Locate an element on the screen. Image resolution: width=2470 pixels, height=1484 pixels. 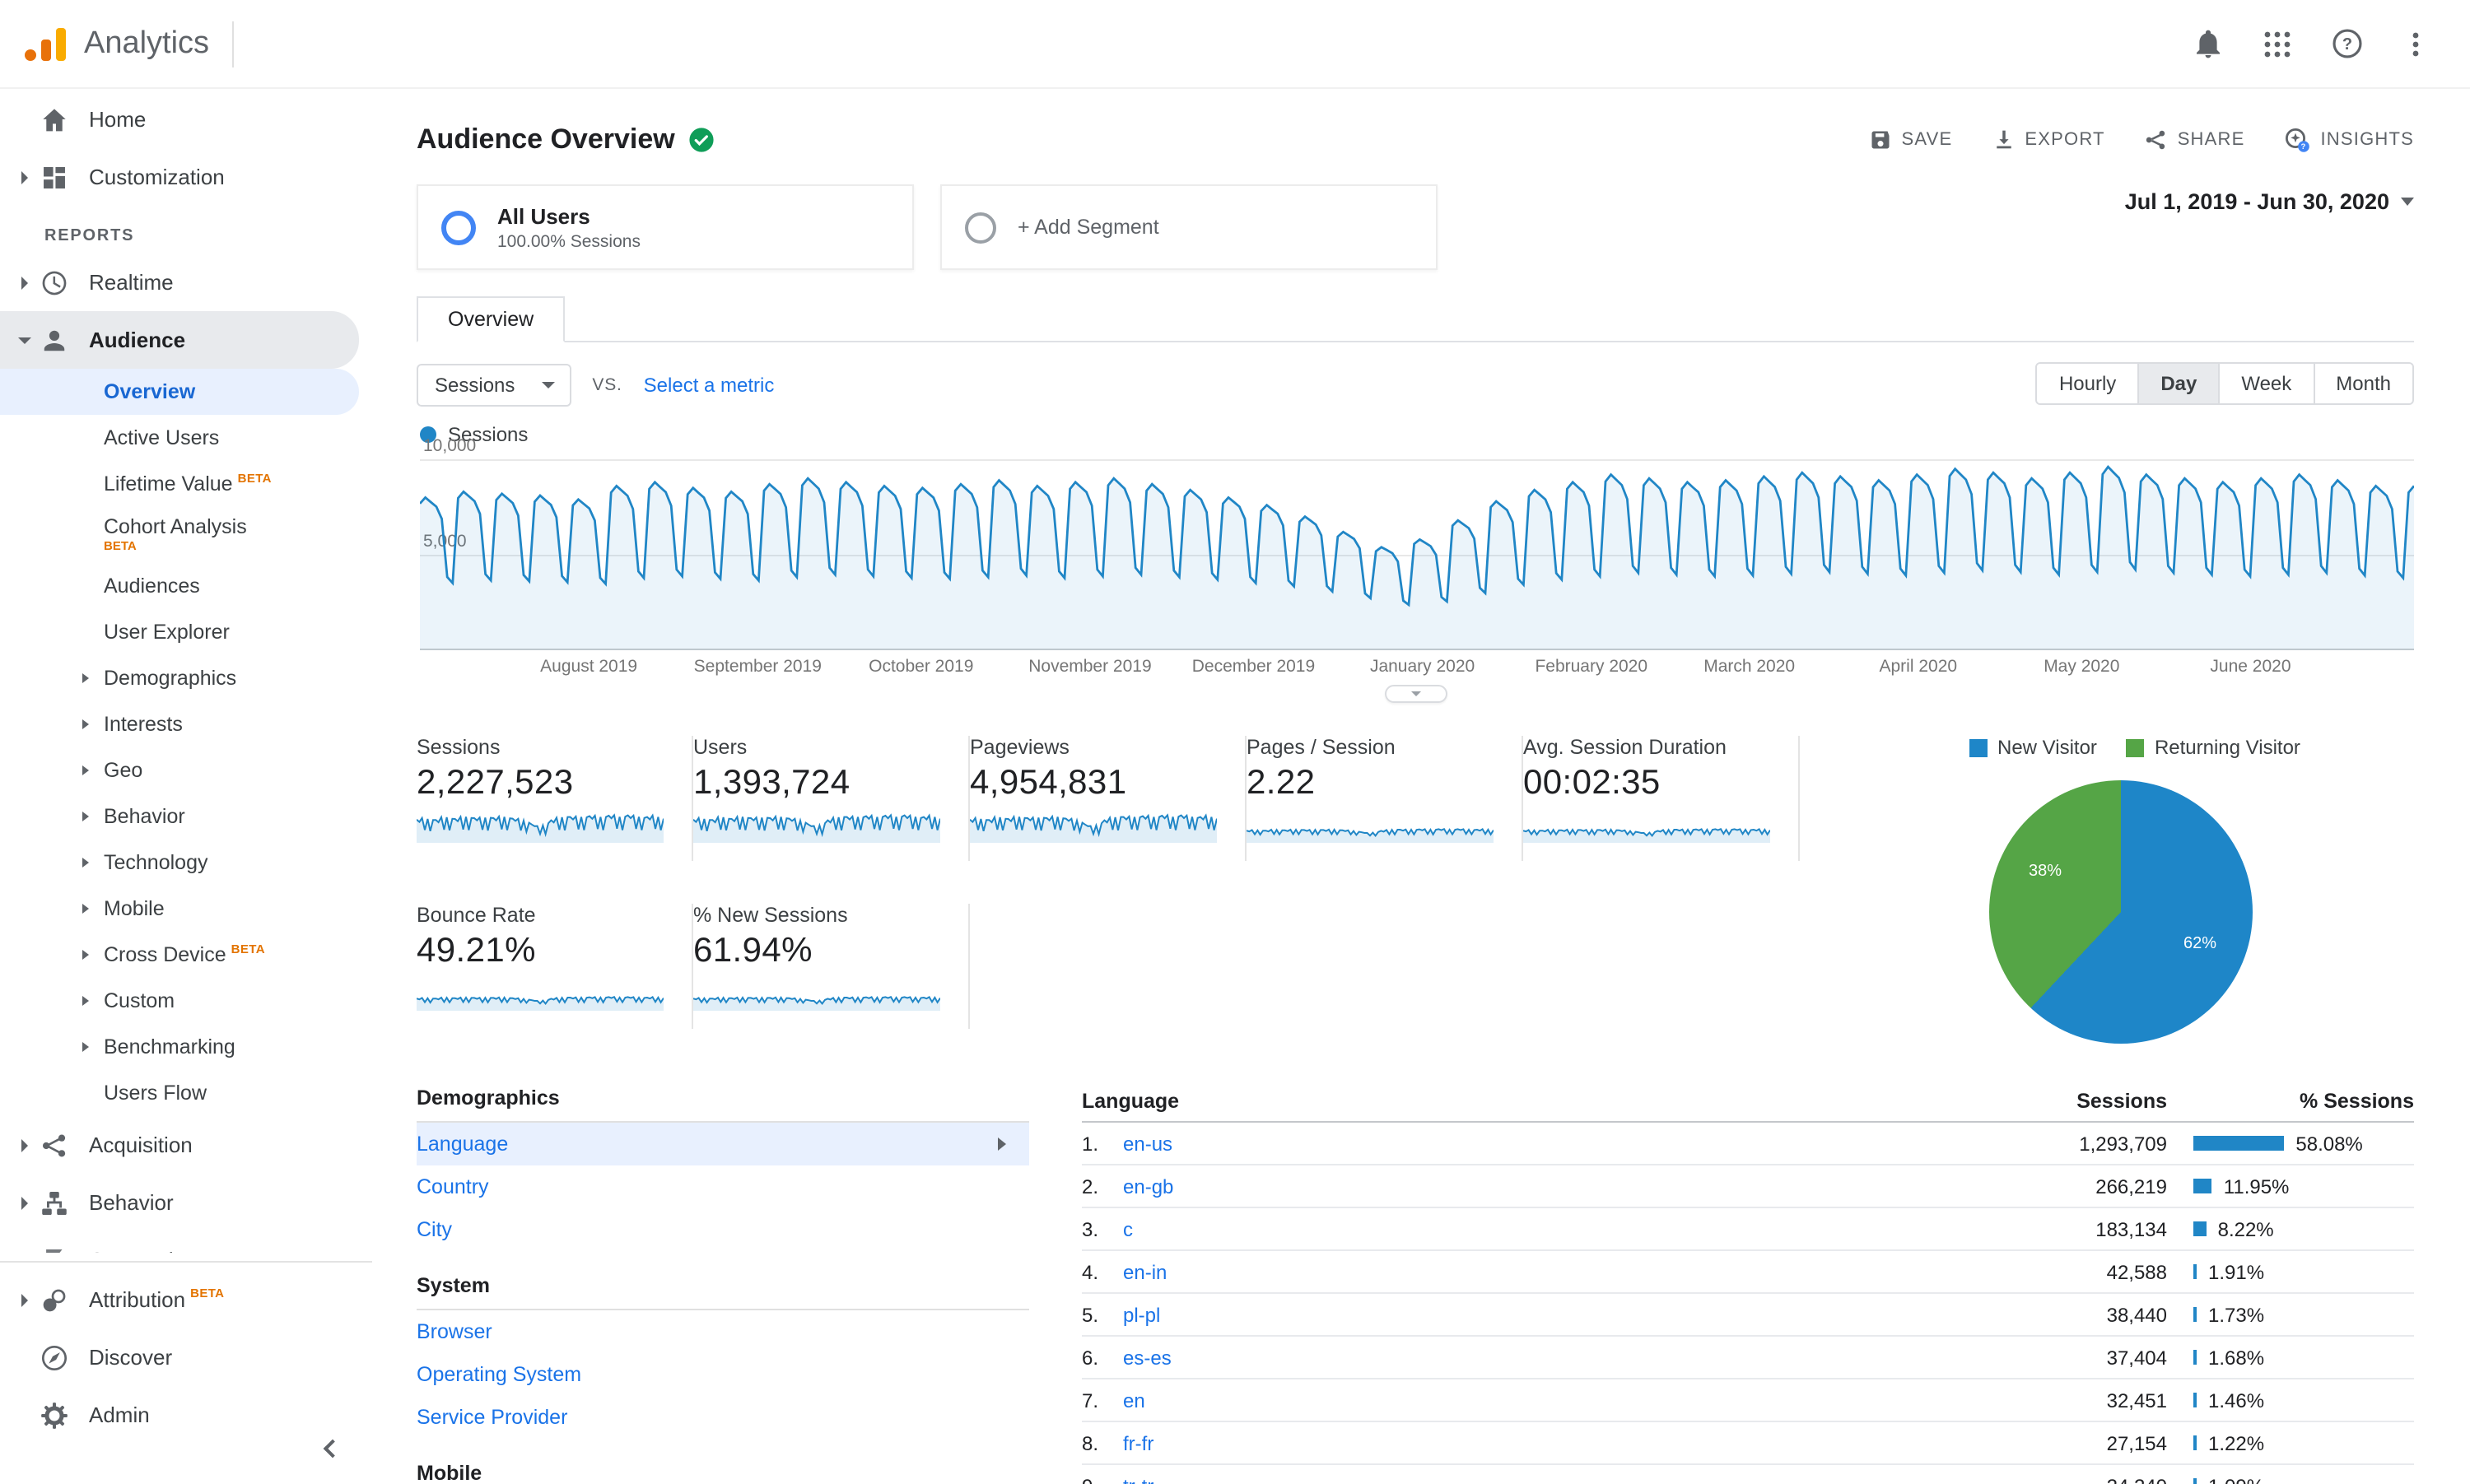
panel-item-browser: Browser is located at coordinates (723, 1331).